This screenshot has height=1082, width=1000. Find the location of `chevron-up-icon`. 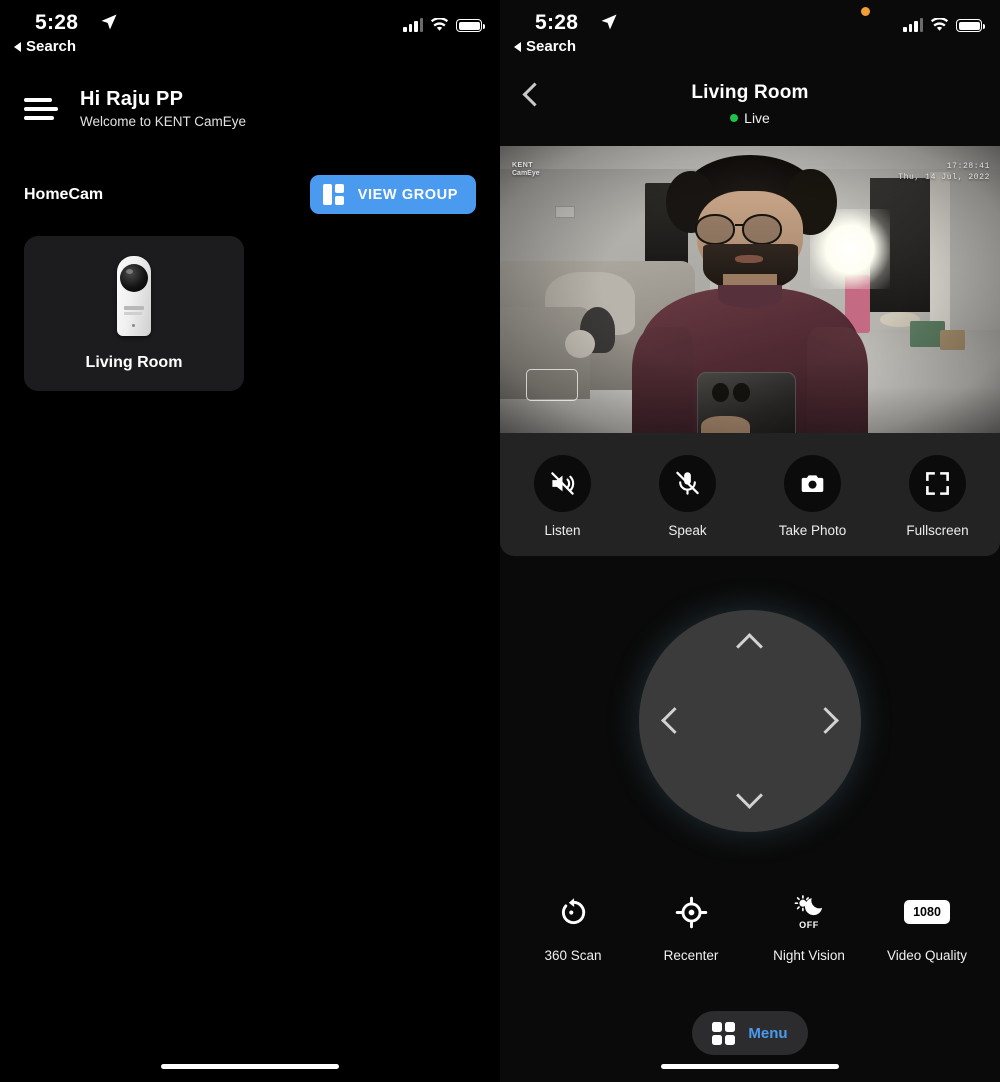

chevron-up-icon is located at coordinates (749, 646).